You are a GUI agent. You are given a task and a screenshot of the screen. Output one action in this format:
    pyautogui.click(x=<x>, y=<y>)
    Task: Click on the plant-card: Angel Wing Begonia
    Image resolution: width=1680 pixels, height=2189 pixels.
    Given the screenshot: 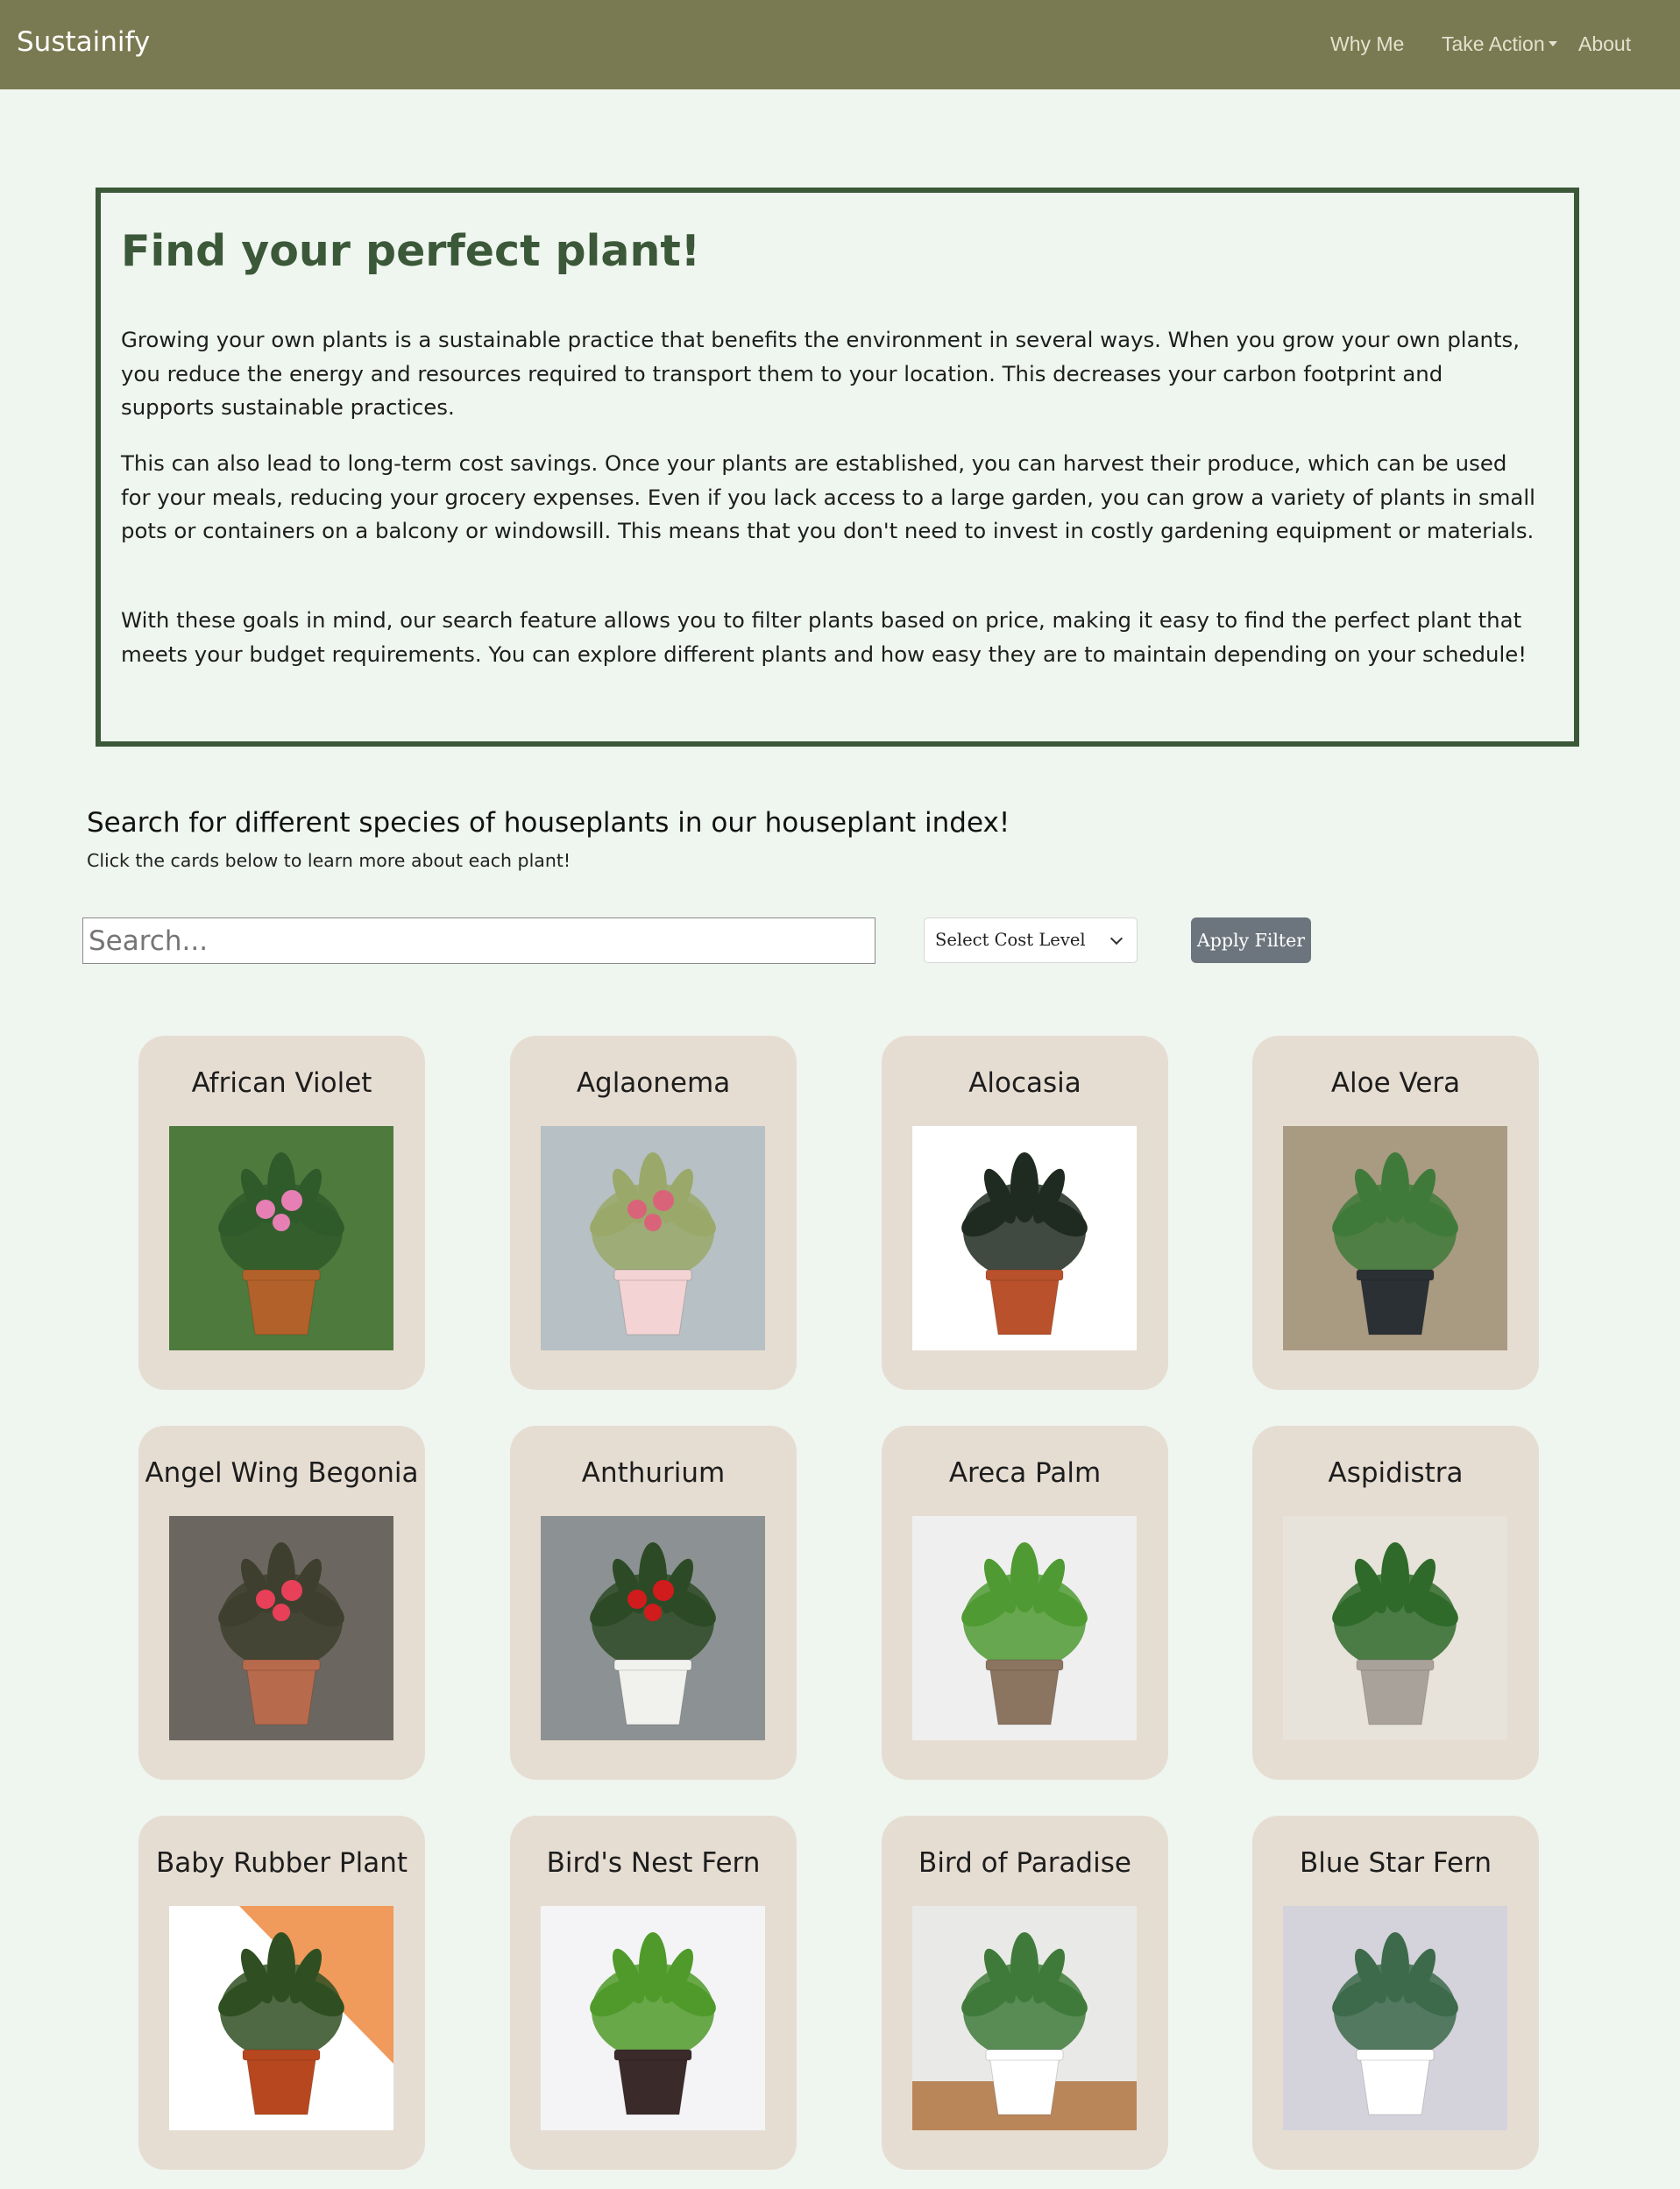 What is the action you would take?
    pyautogui.click(x=281, y=1603)
    